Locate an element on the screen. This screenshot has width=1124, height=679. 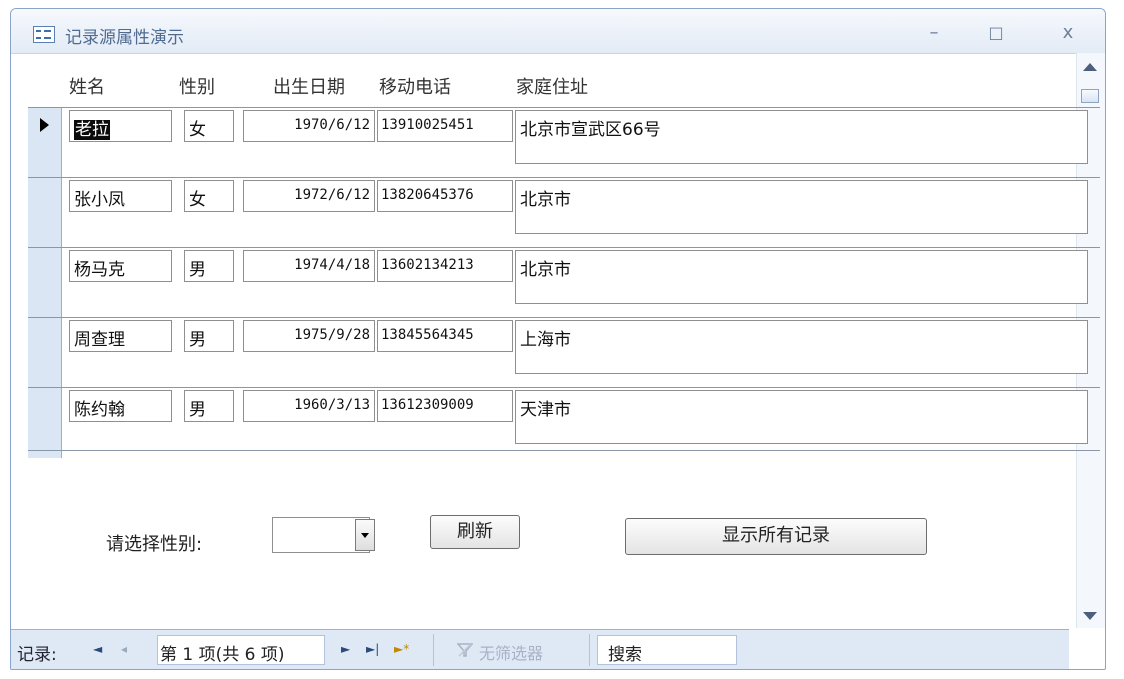
first-record-icon: ◄ is located at coordinates (97, 649).